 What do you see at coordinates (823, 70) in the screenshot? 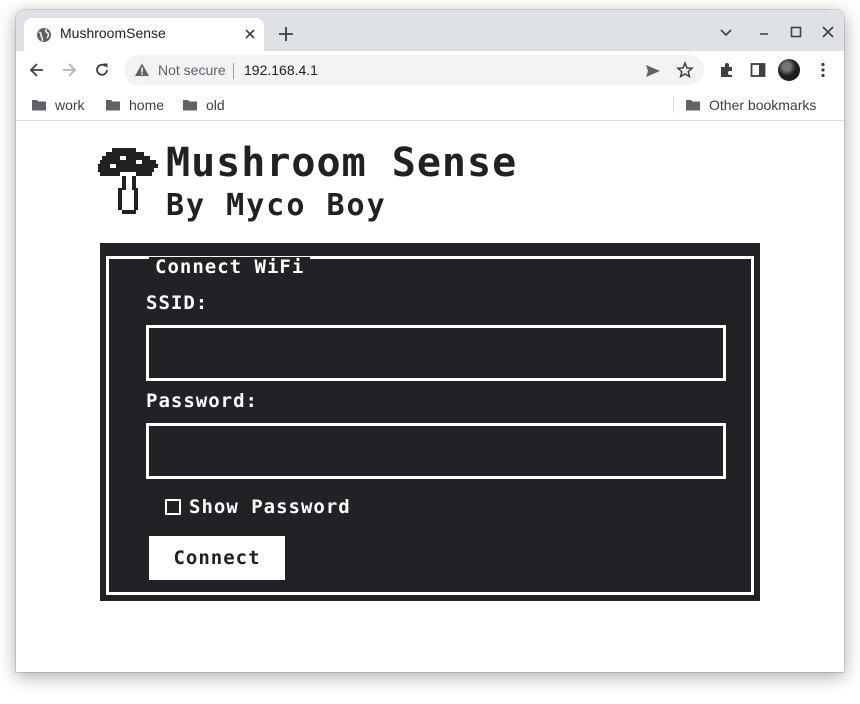
I see `kebab-menu-icon` at bounding box center [823, 70].